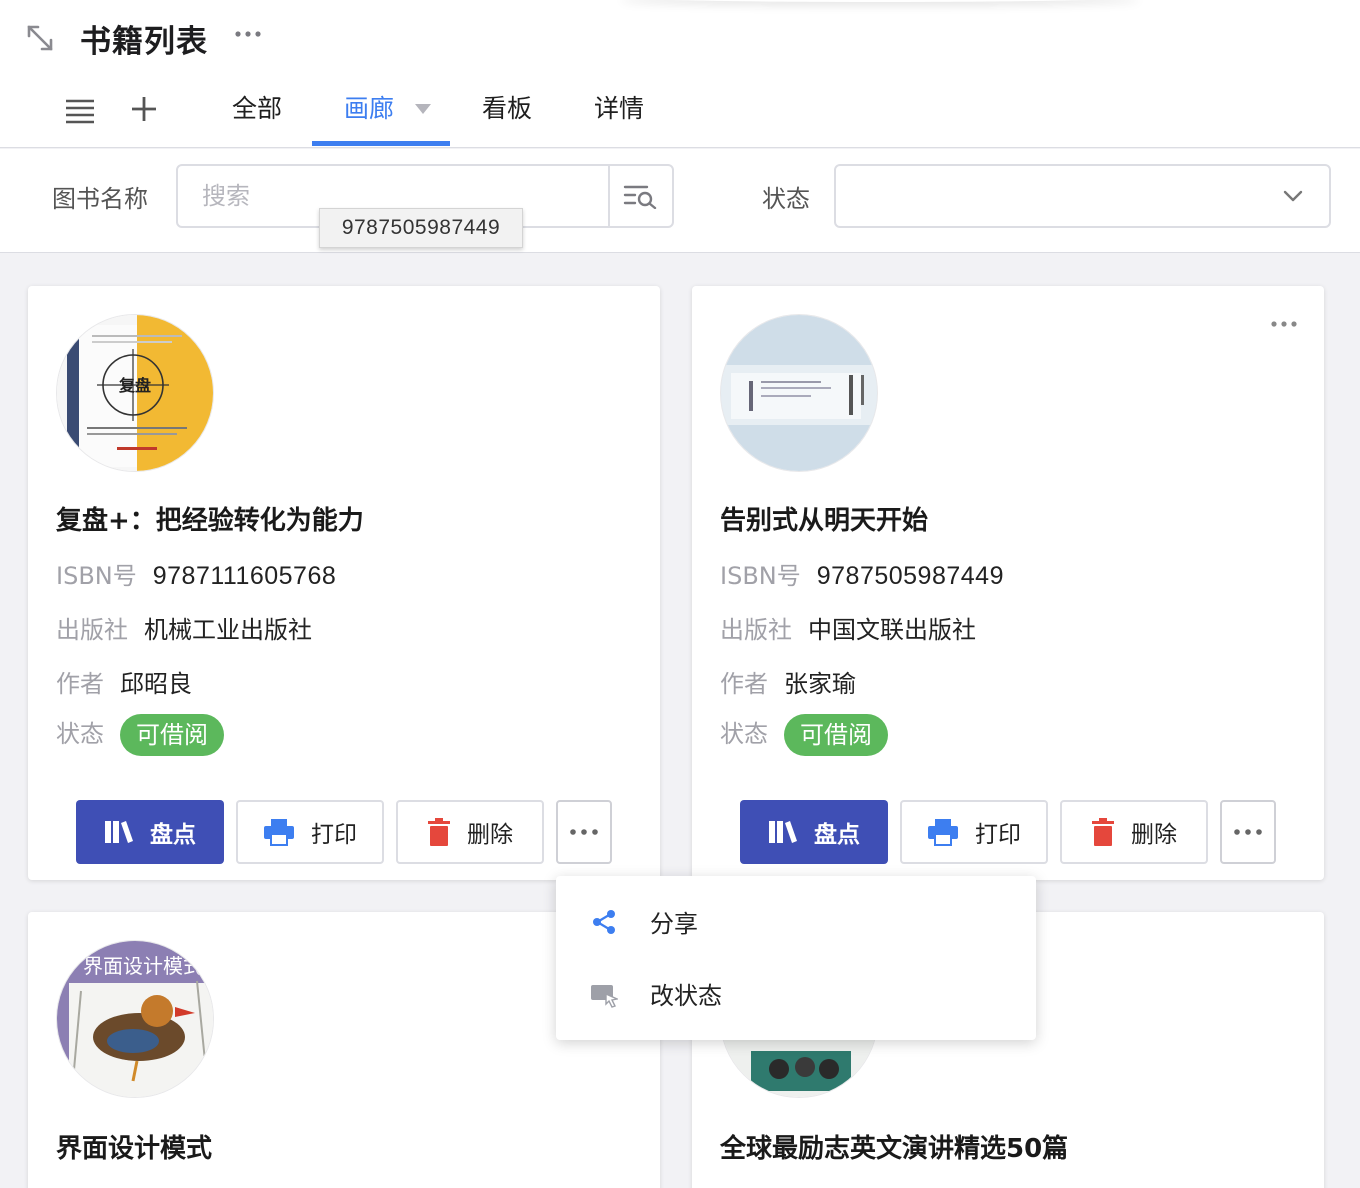  I want to click on filter-bar: 图书名称 状态, so click(680, 201).